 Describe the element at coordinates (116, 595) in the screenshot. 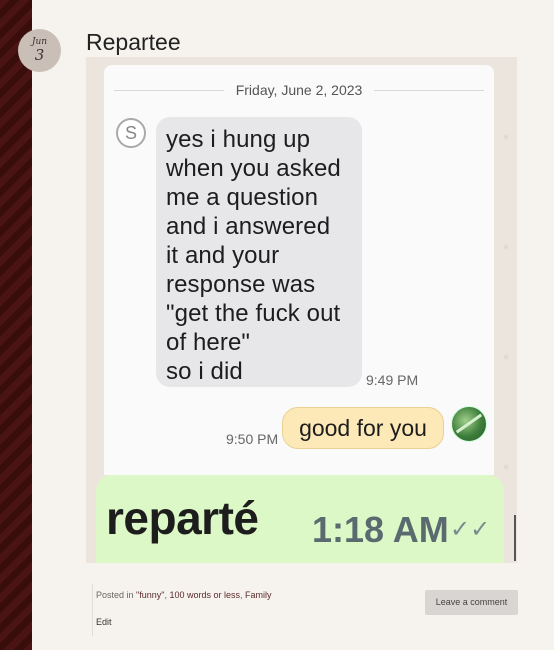

I see `posted-in-prefix: Posted in` at that location.